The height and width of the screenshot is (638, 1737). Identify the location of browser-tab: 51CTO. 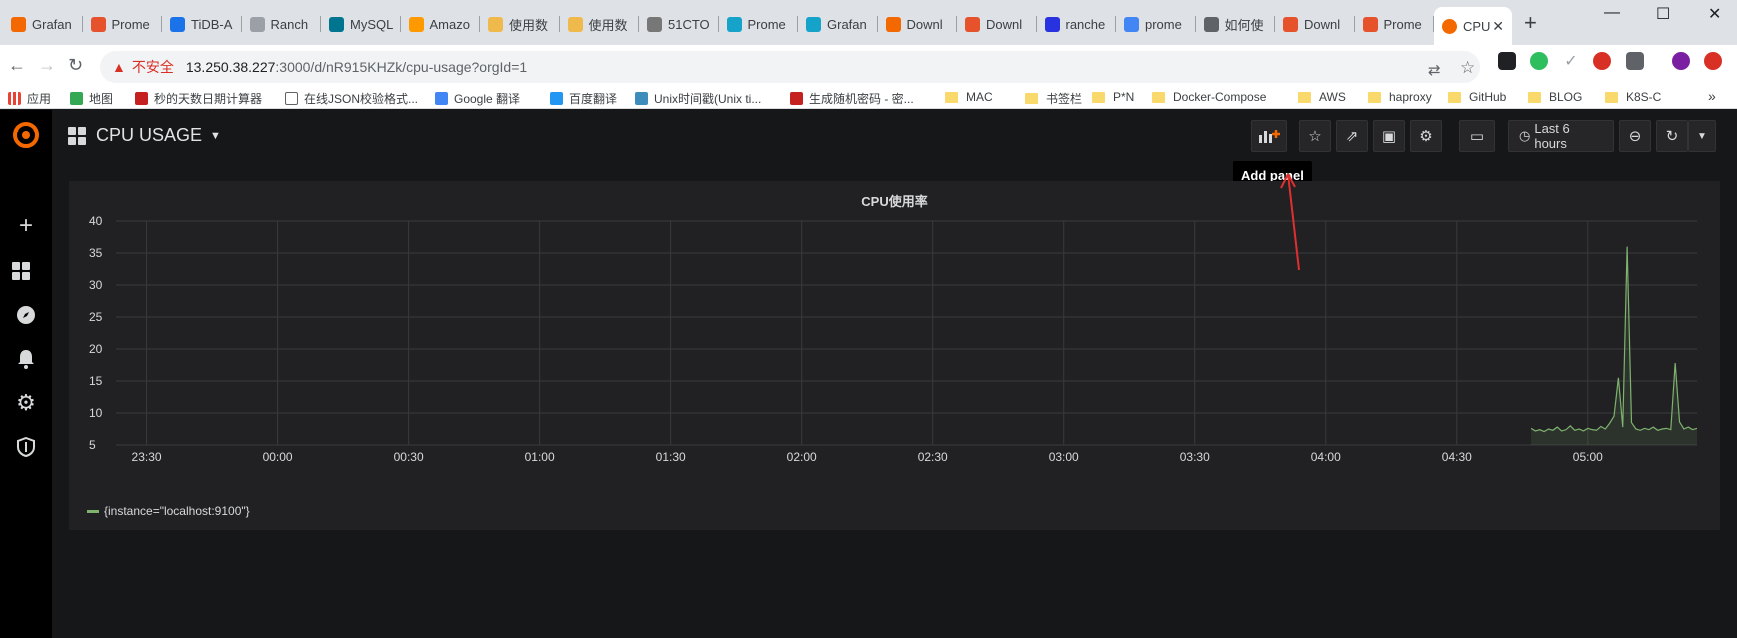
(679, 24).